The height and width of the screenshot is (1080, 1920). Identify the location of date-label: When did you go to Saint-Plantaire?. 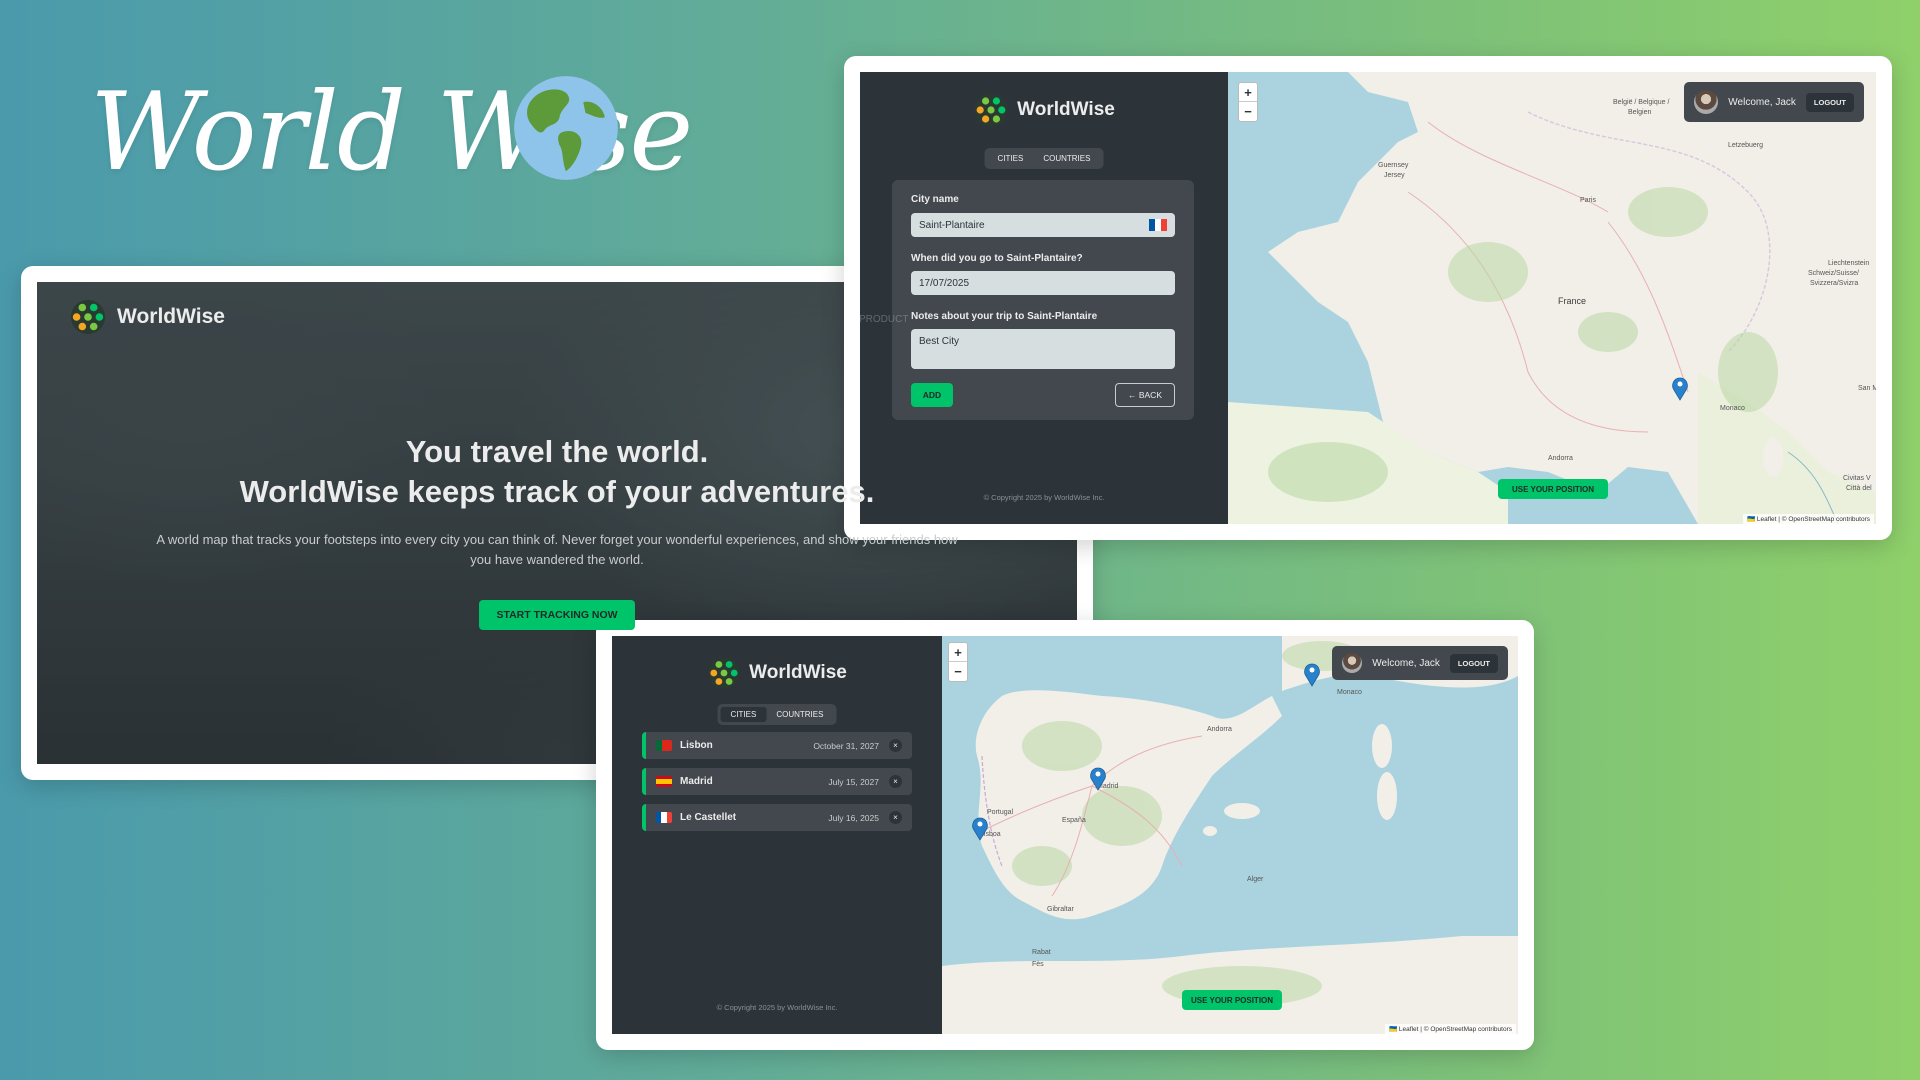
(997, 258).